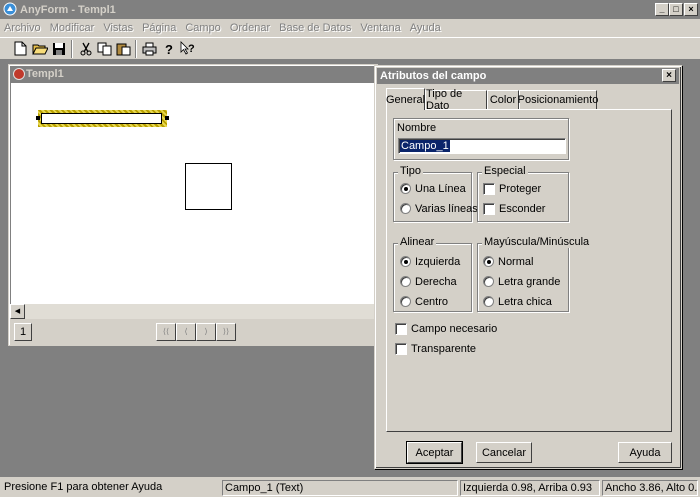 This screenshot has width=700, height=497. Describe the element at coordinates (528, 76) in the screenshot. I see `dialog-title-bar: Atributos del campo` at that location.